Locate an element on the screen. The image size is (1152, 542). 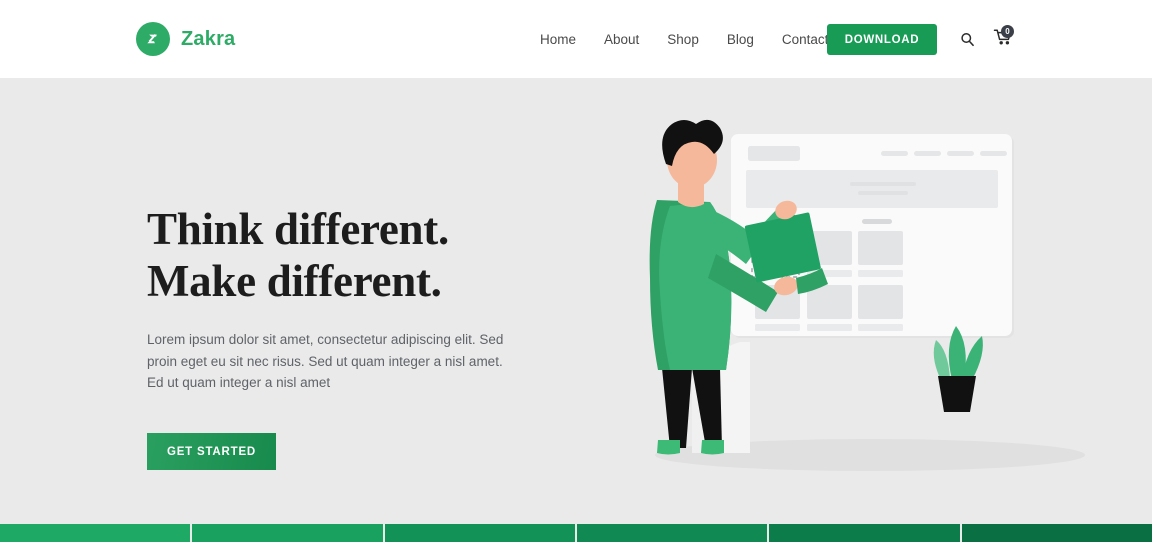
main-navigation: Home About Shop Blog Contact is located at coordinates (691, 40).